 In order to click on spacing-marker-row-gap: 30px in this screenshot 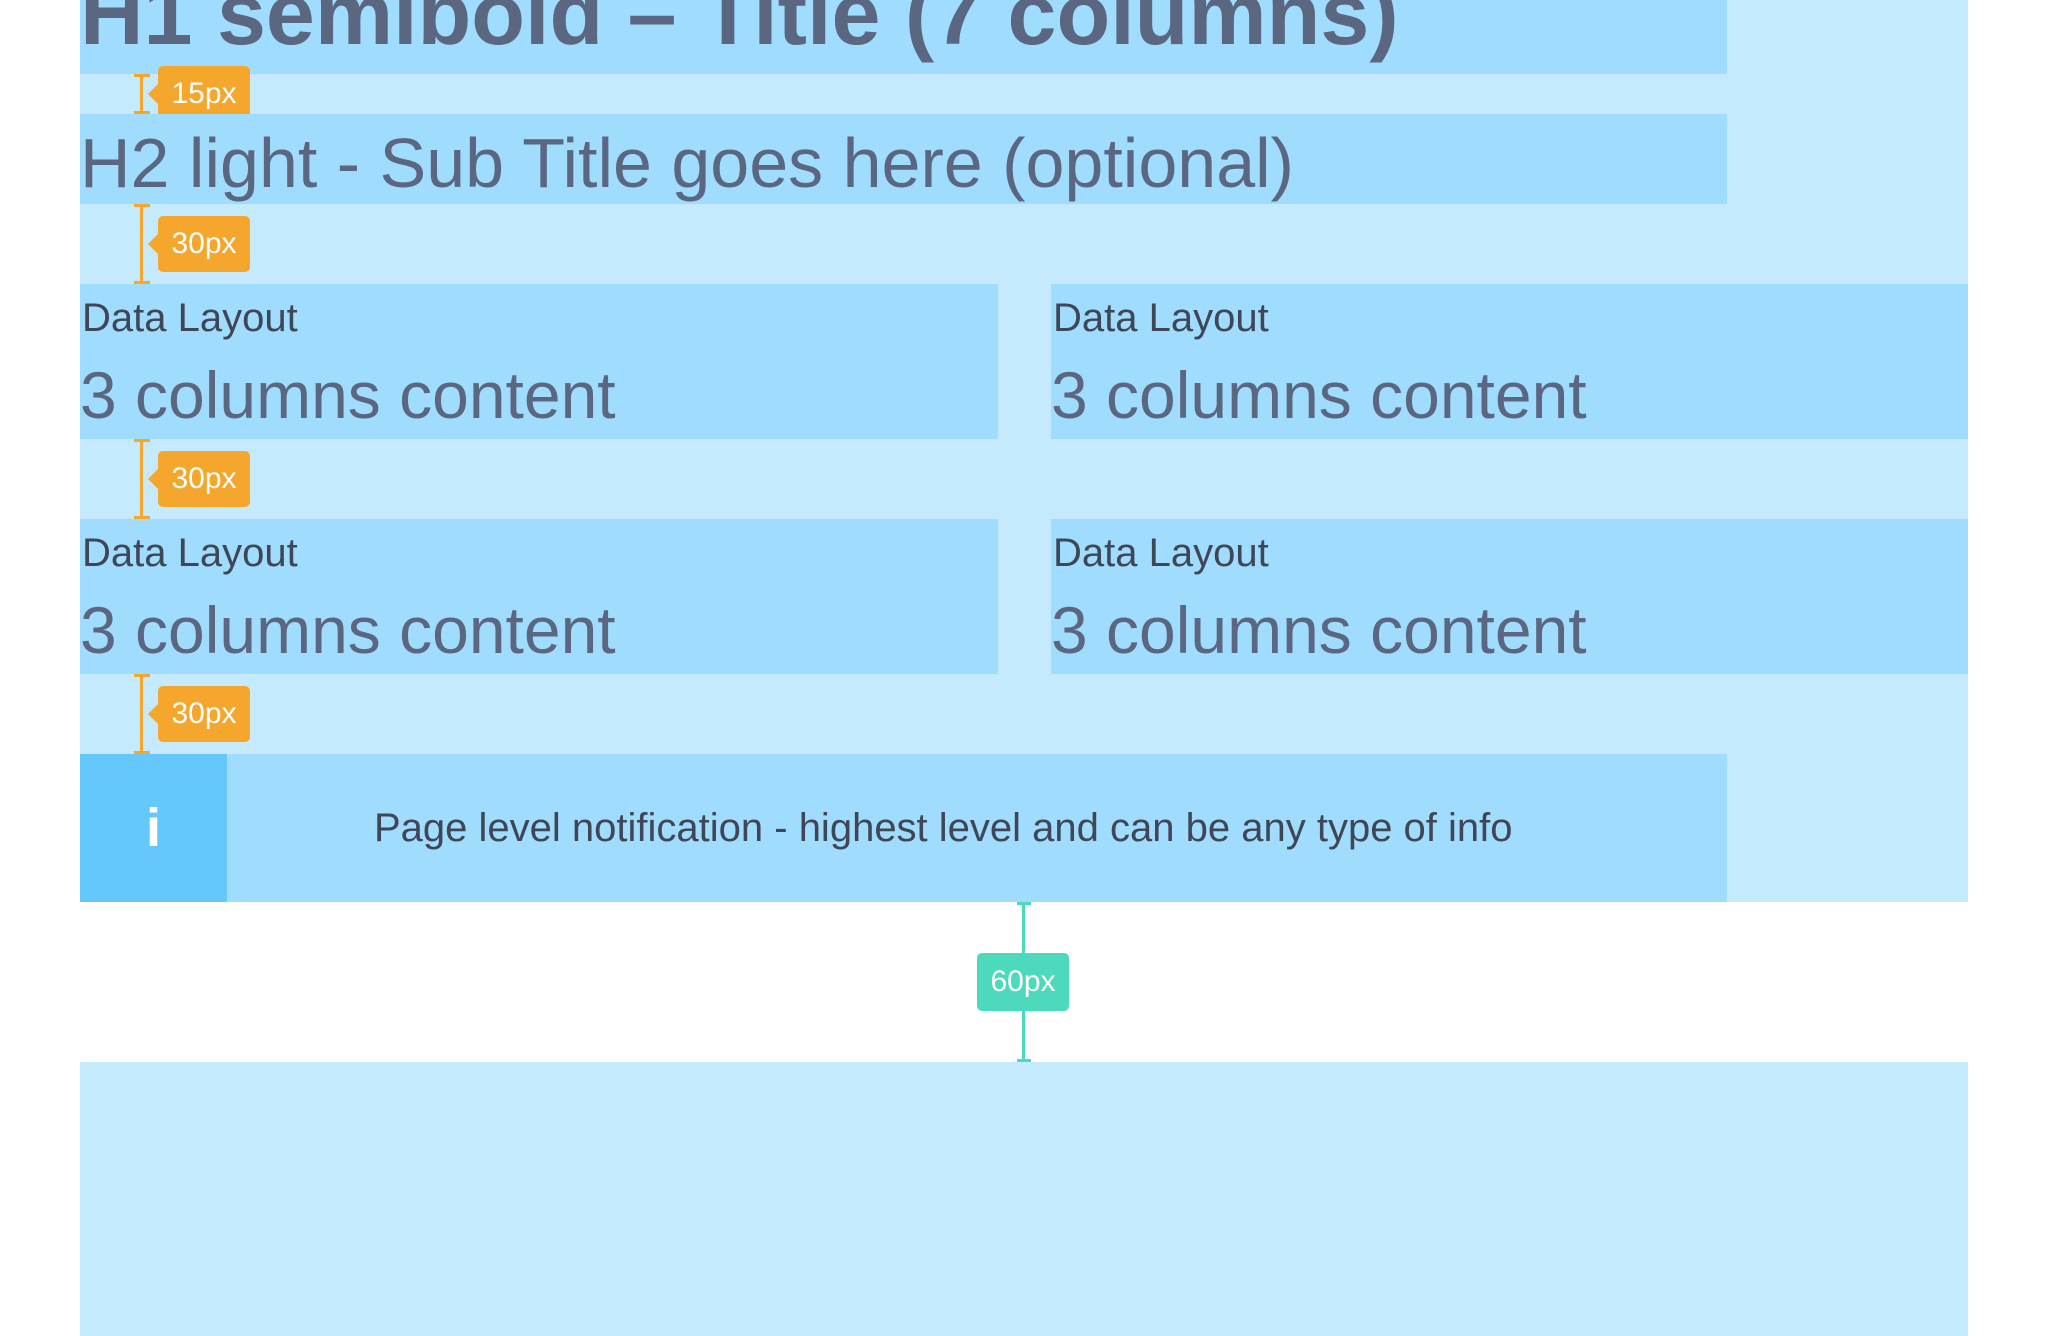, I will do `click(200, 479)`.